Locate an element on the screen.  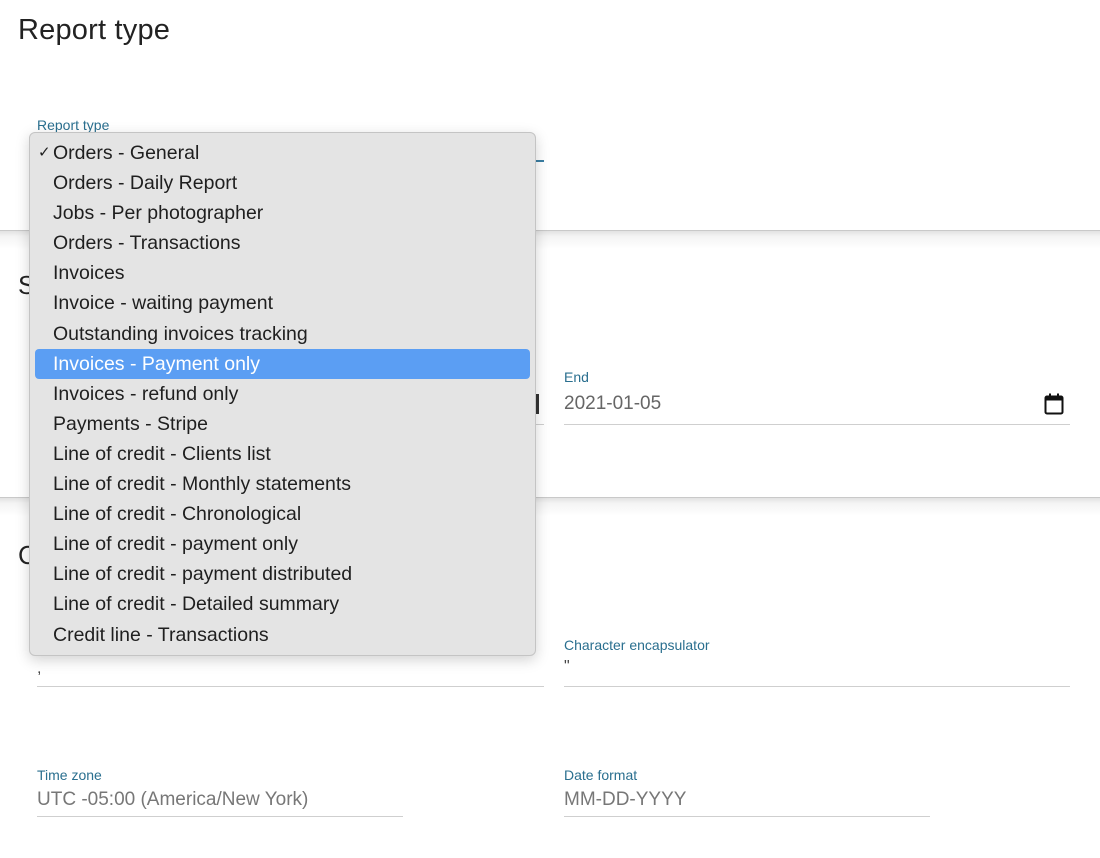
encapsulator-input: " is located at coordinates (567, 667).